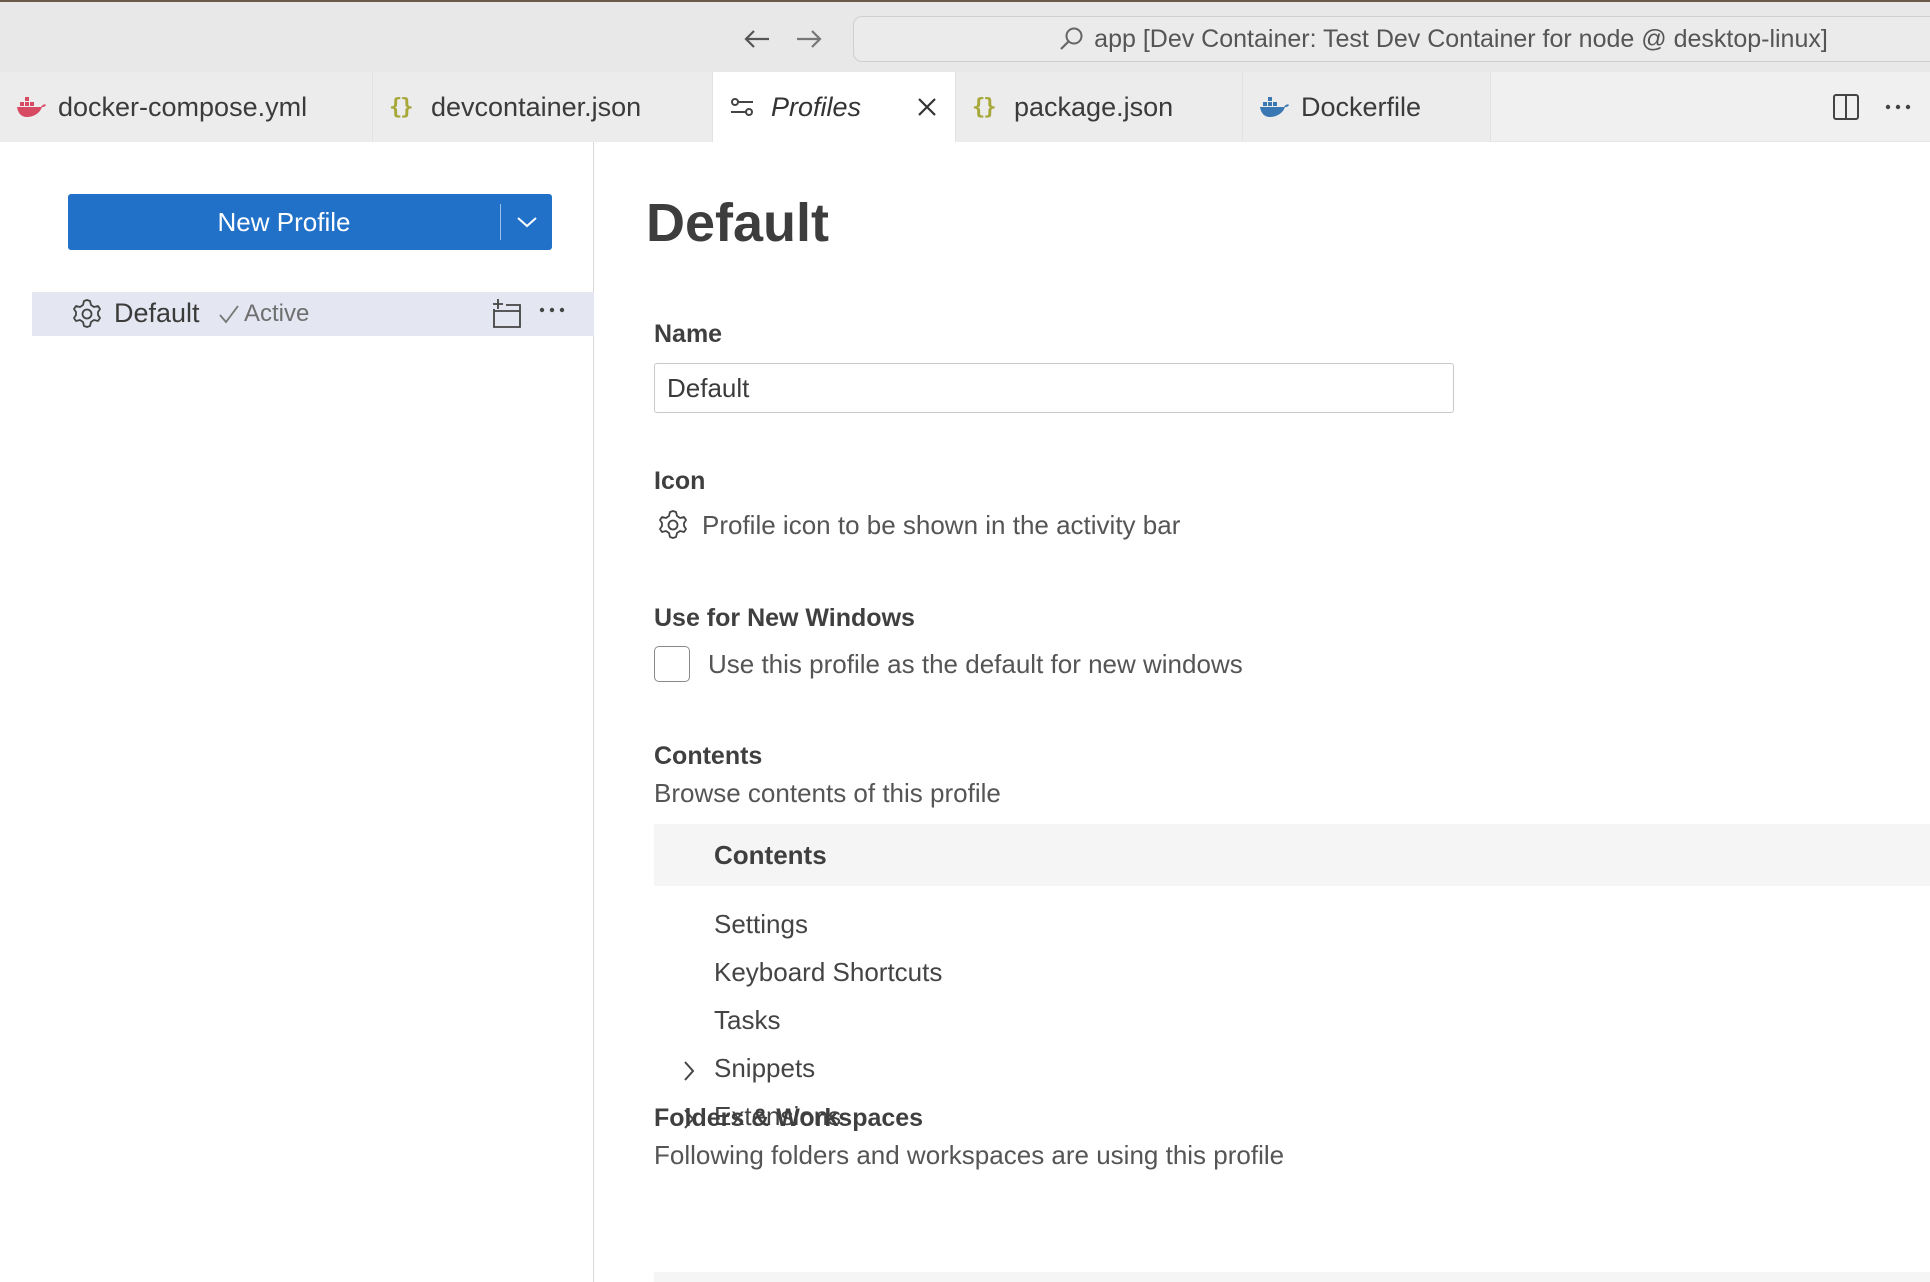 This screenshot has width=1930, height=1282. I want to click on tab-devcontainer-json: {} devcontainer.json, so click(543, 107).